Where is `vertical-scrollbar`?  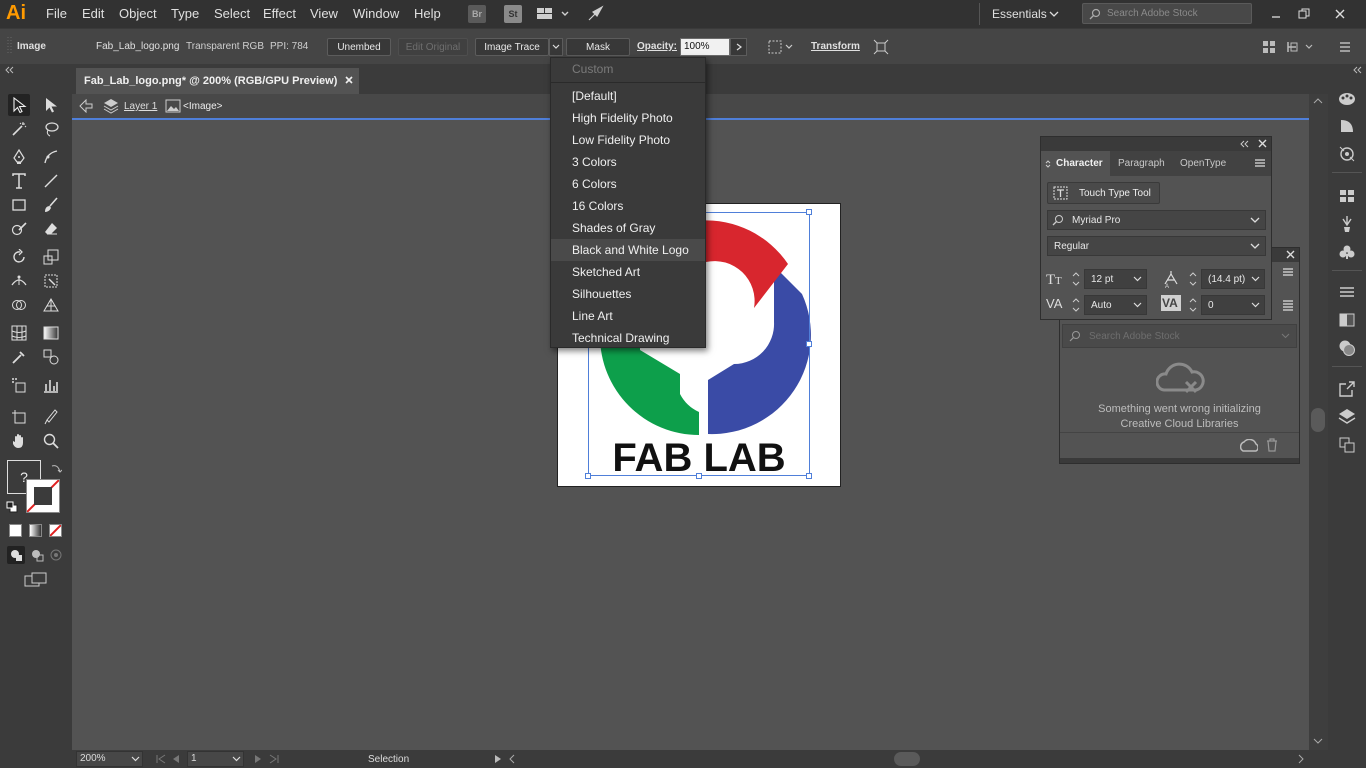 vertical-scrollbar is located at coordinates (1318, 422).